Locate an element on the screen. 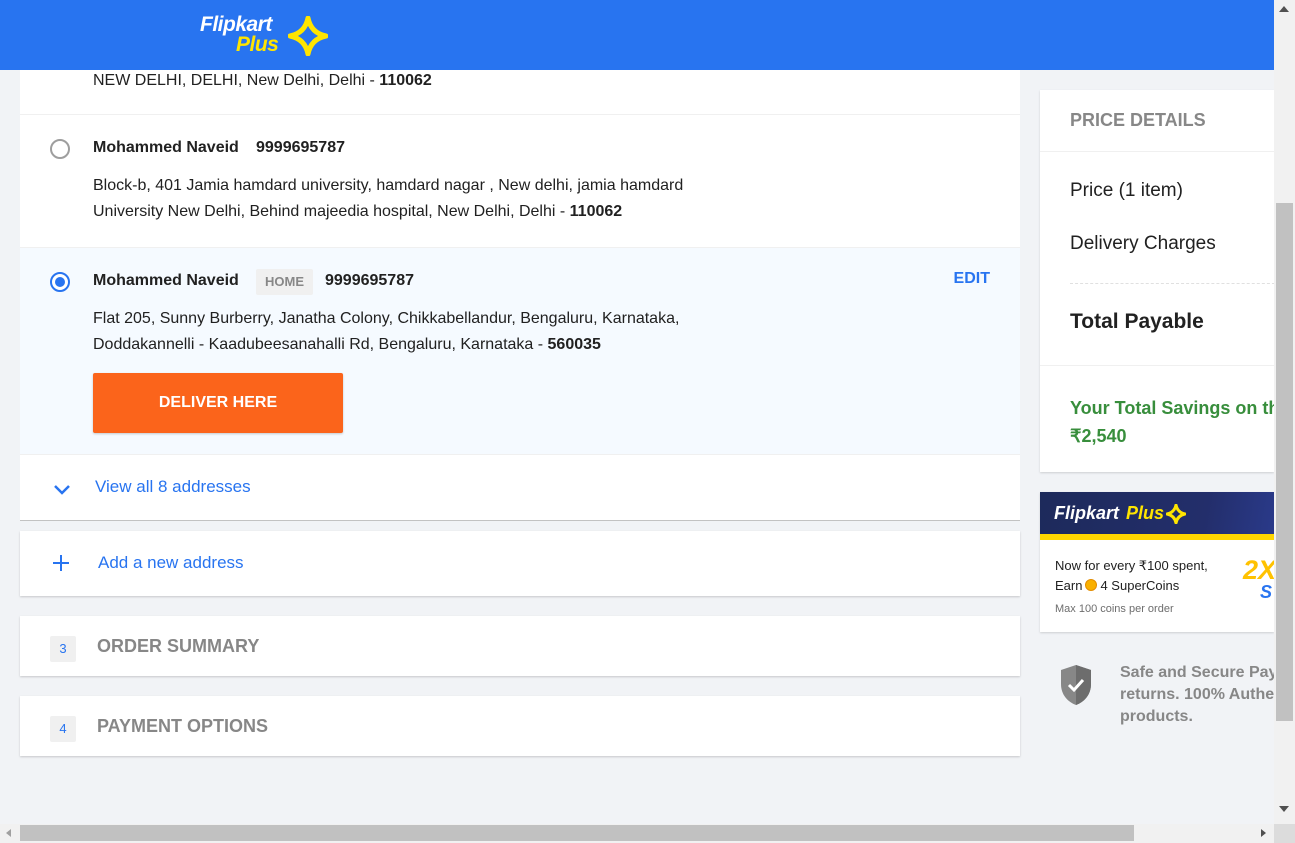  horizontal-scrollbar-thumb is located at coordinates (577, 833).